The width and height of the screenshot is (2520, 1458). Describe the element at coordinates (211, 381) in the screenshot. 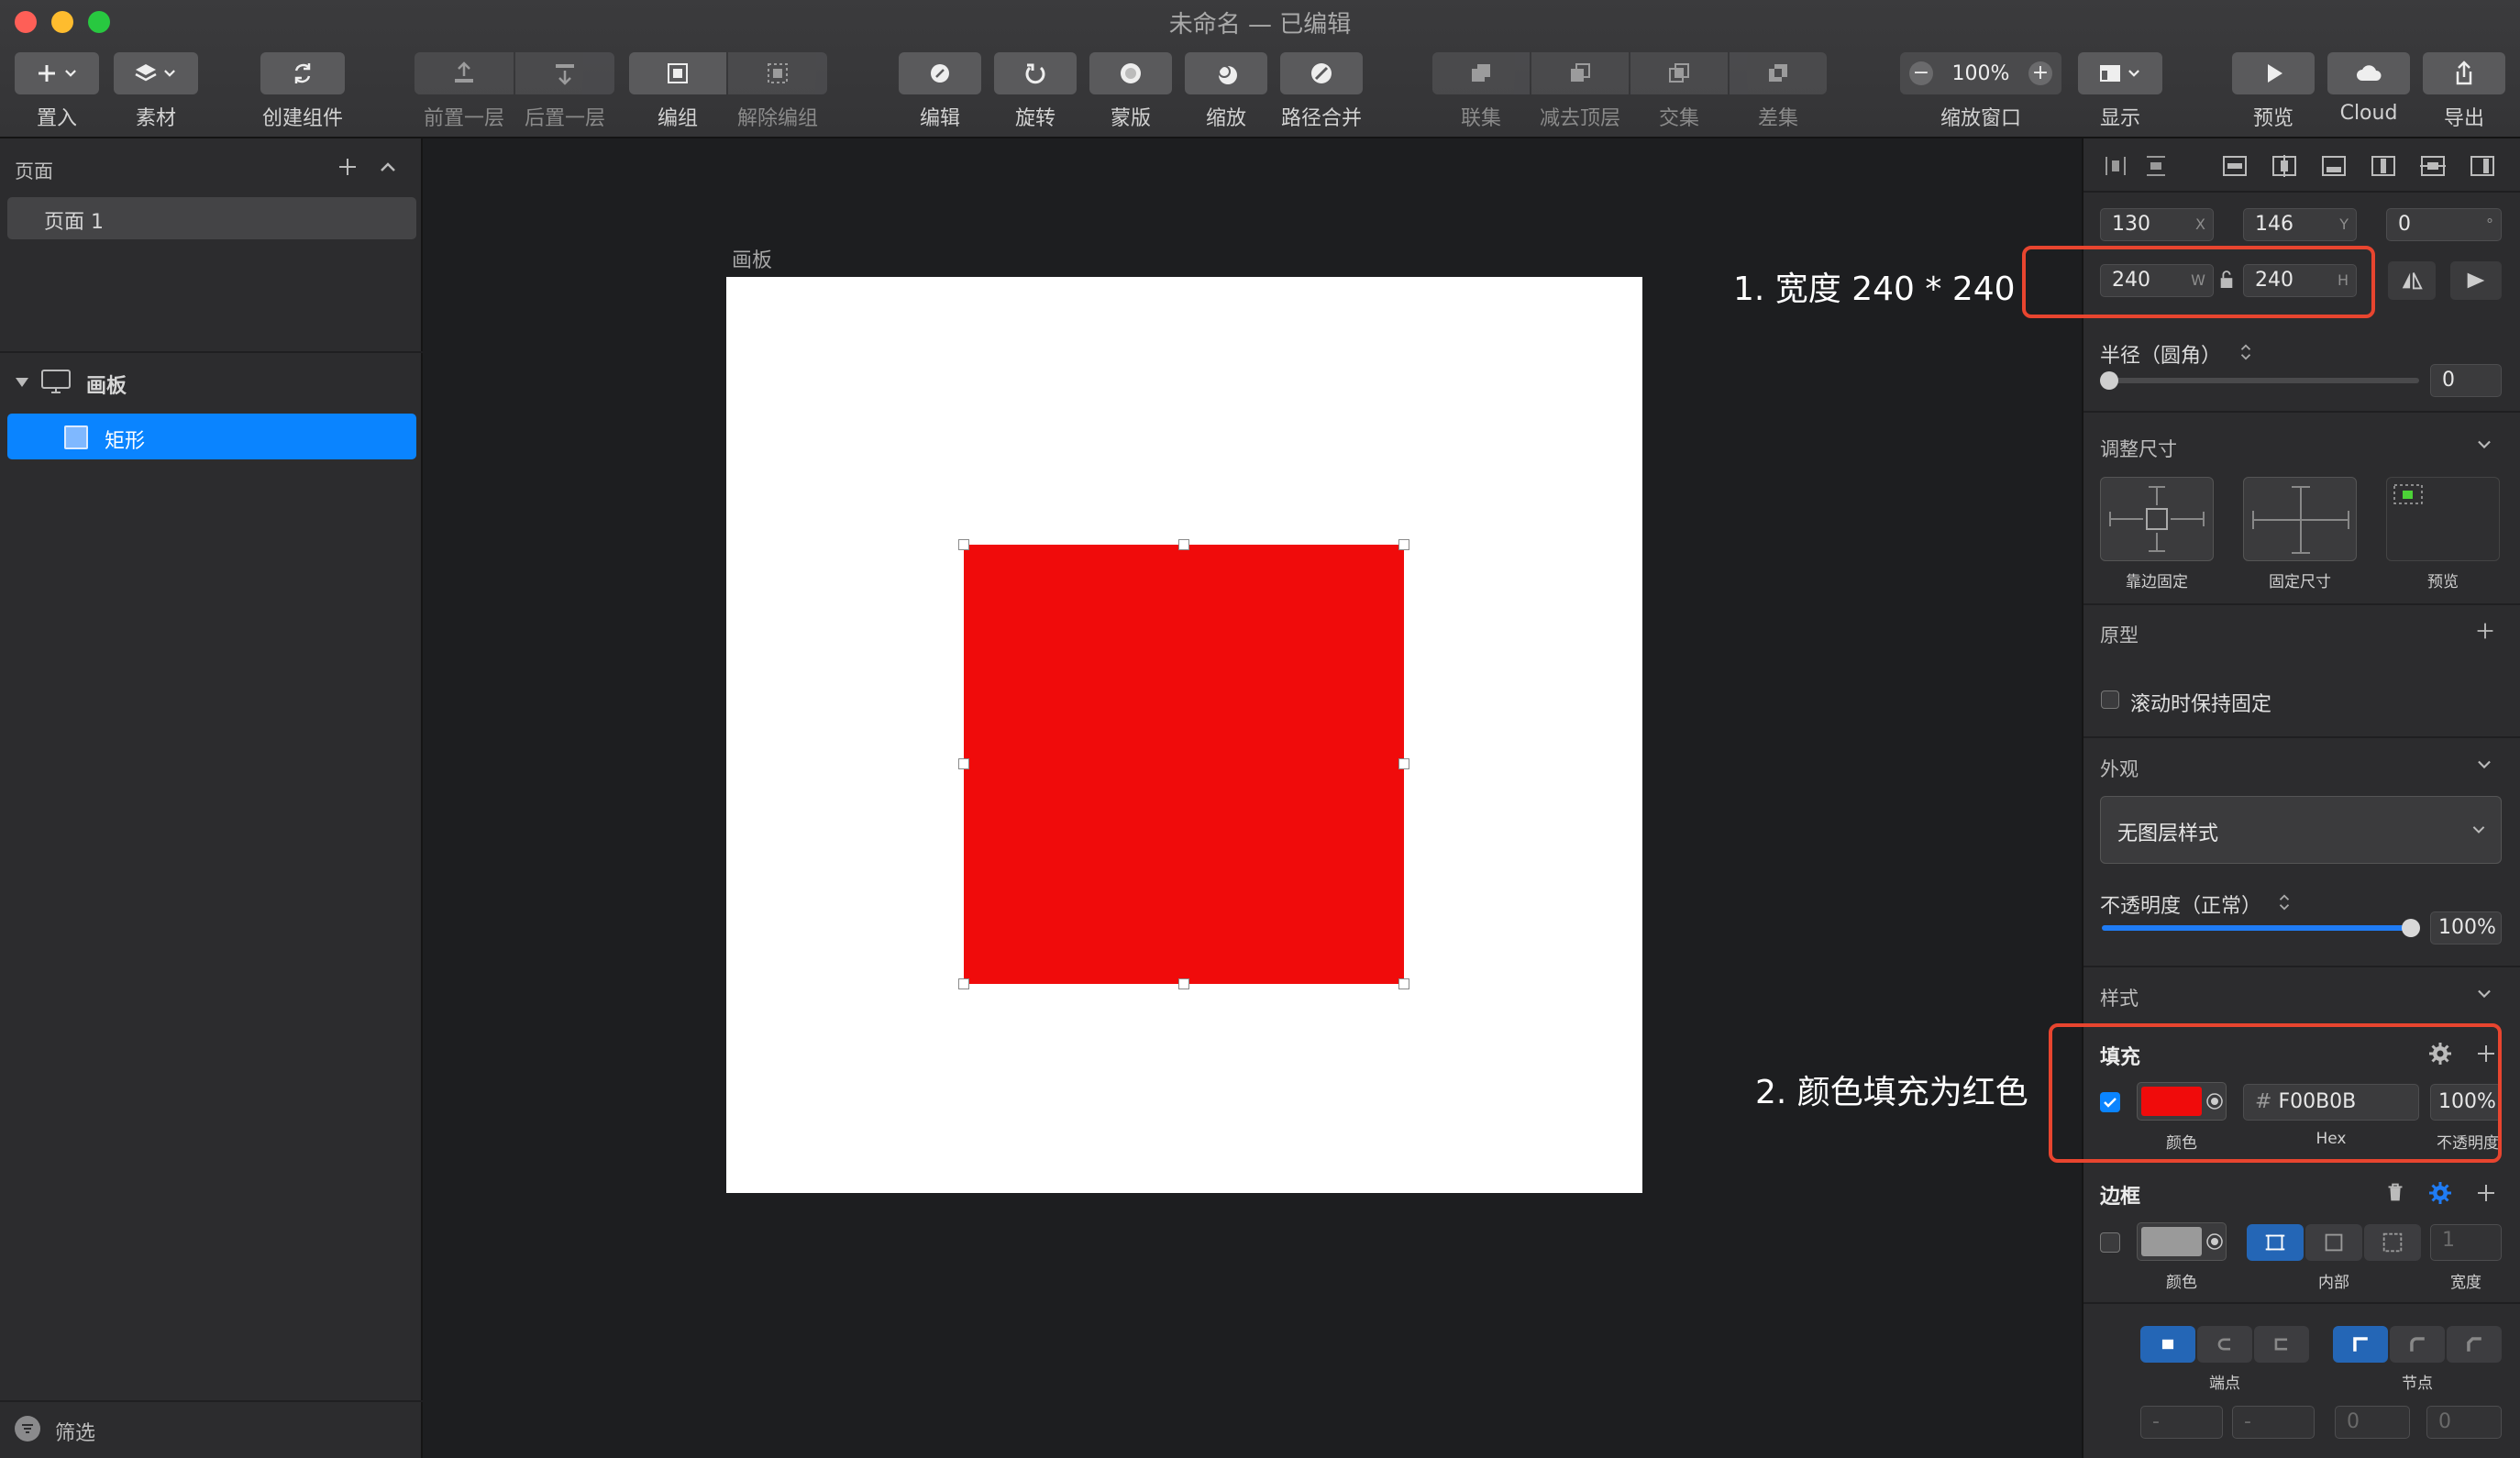

I see `artboard-row: 画板` at that location.